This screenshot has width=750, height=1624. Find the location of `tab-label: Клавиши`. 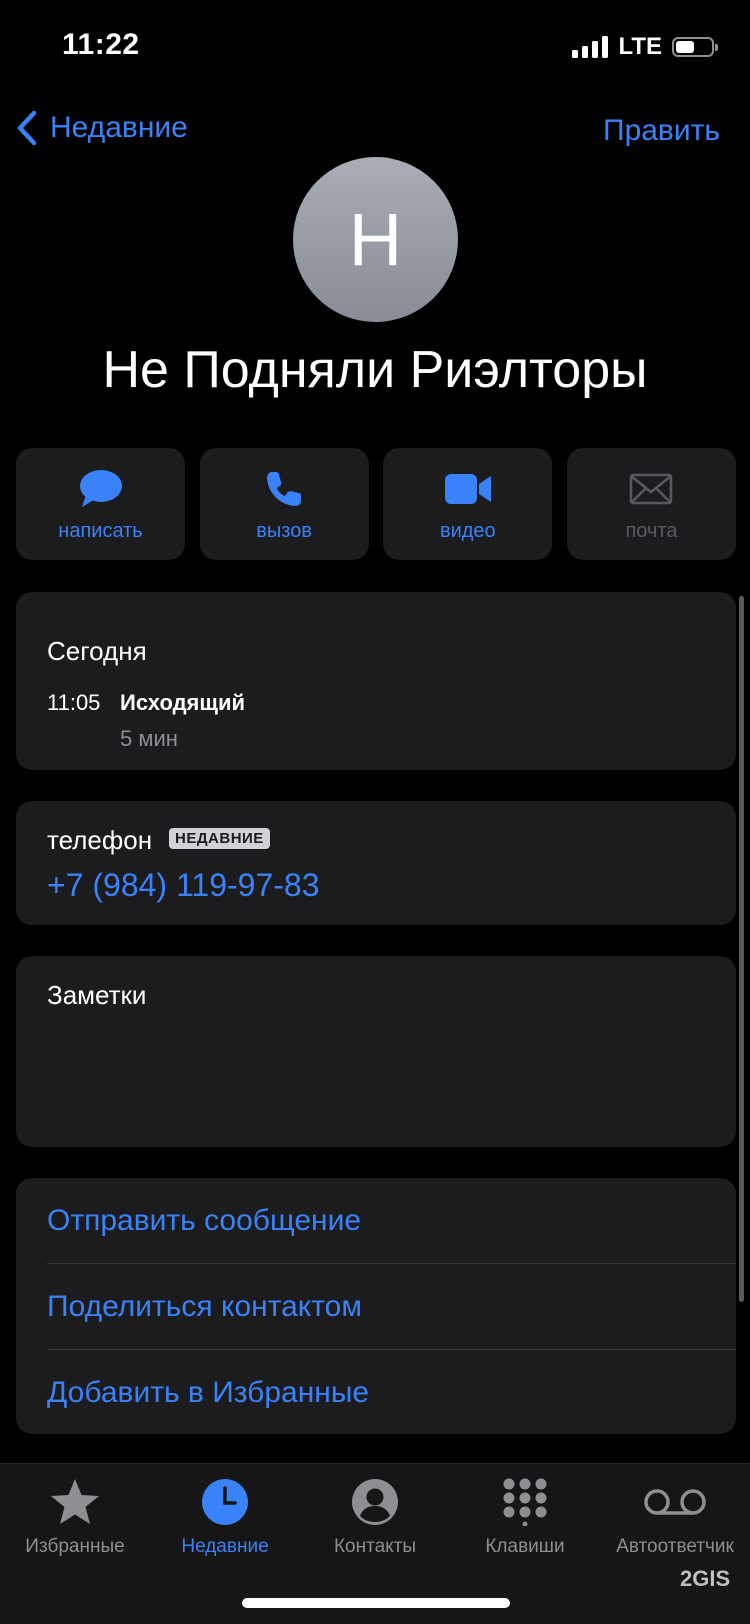

tab-label: Клавиши is located at coordinates (525, 1546).